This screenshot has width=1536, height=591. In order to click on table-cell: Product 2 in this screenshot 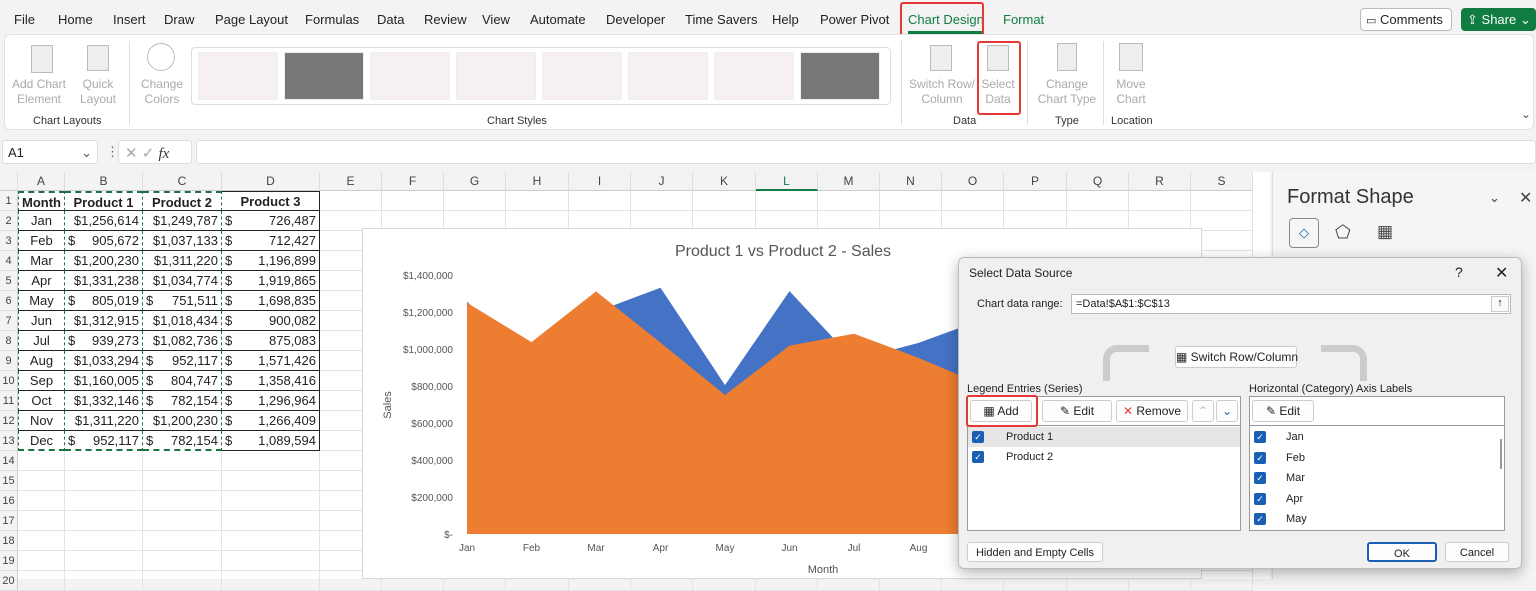, I will do `click(182, 201)`.